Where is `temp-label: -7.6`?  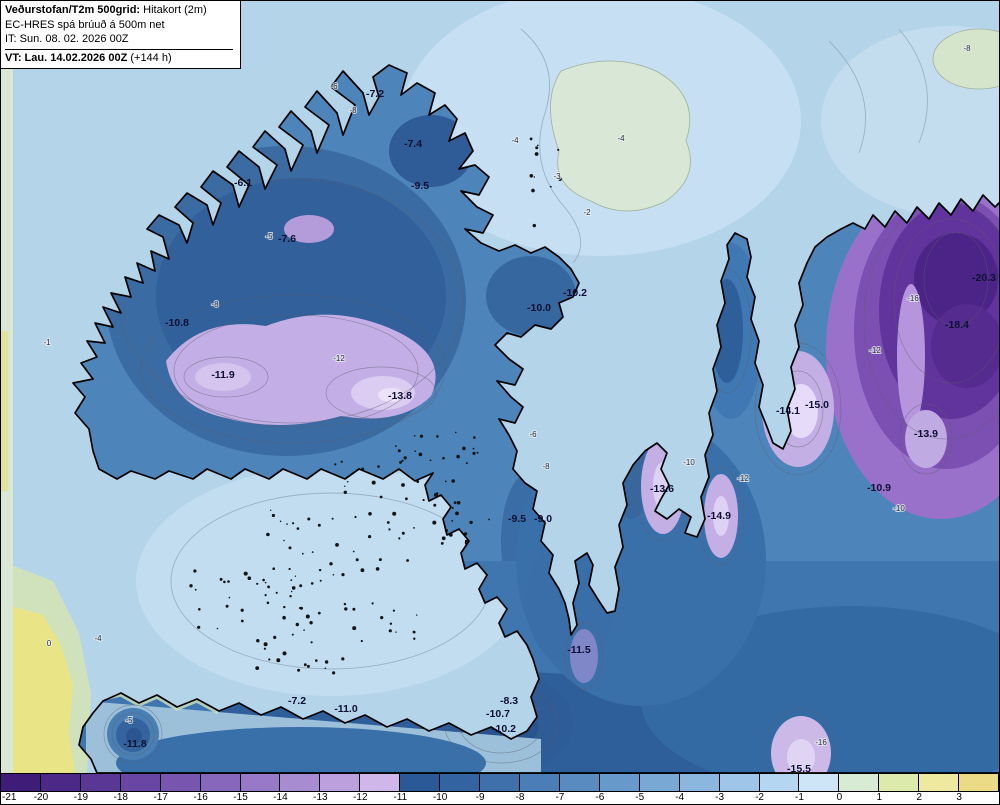
temp-label: -7.6 is located at coordinates (287, 239).